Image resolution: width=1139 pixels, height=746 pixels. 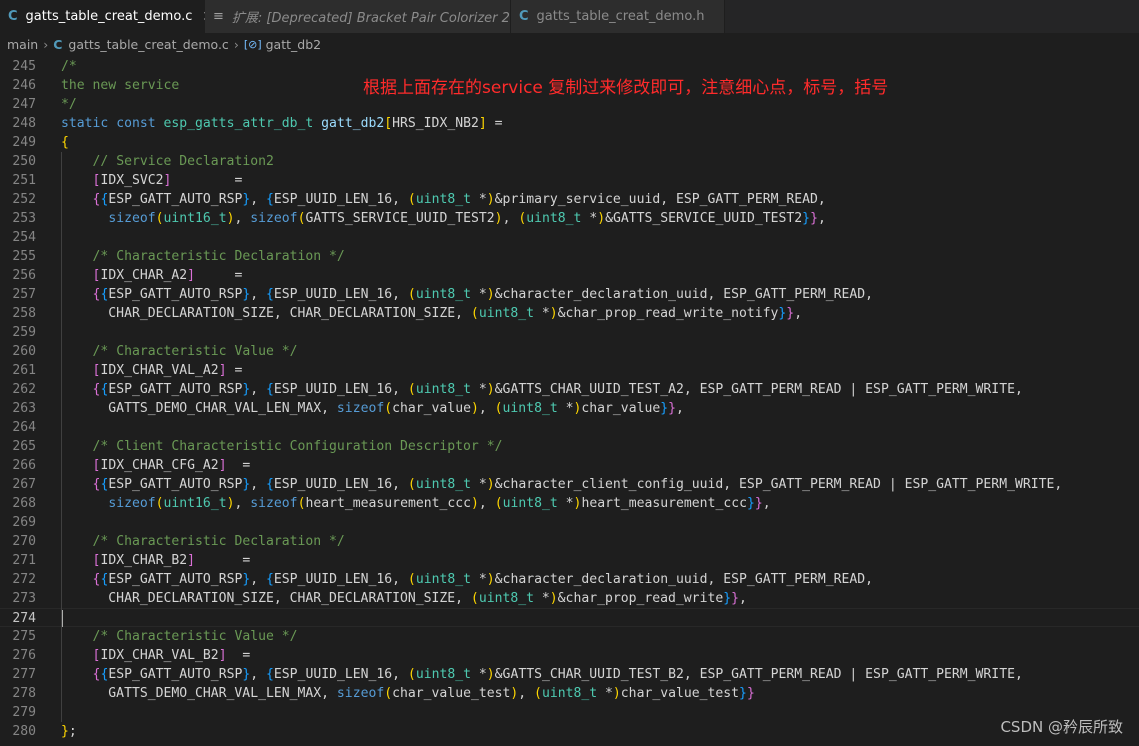 I want to click on code-token: GATTS_DEMO_CHAR_VAL_LEN_MAX,, so click(x=199, y=408).